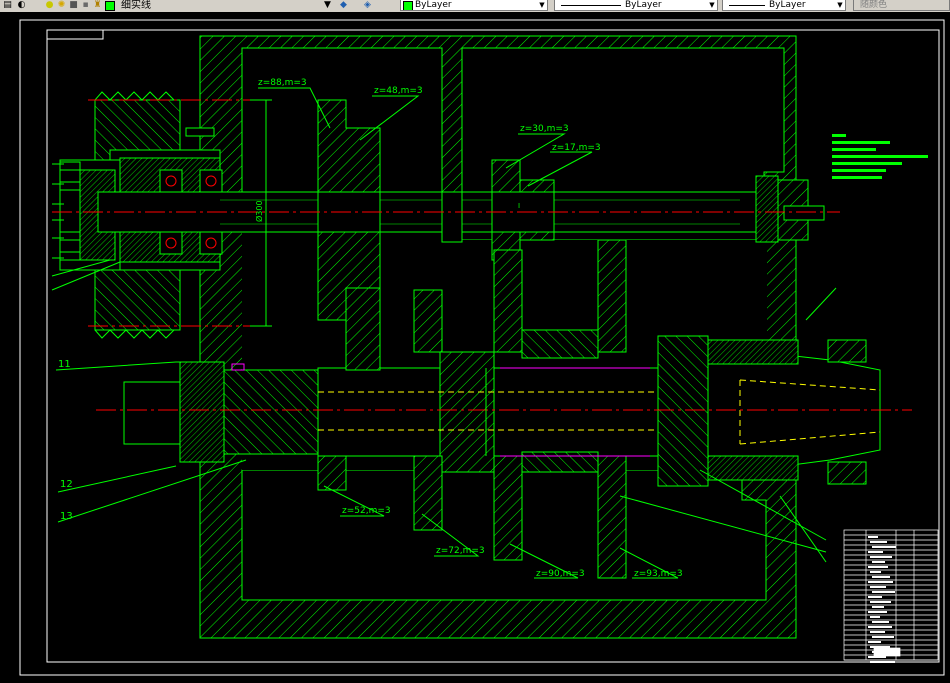  Describe the element at coordinates (343, 5) in the screenshot. I see `make-current-layer-icon: ◆` at that location.